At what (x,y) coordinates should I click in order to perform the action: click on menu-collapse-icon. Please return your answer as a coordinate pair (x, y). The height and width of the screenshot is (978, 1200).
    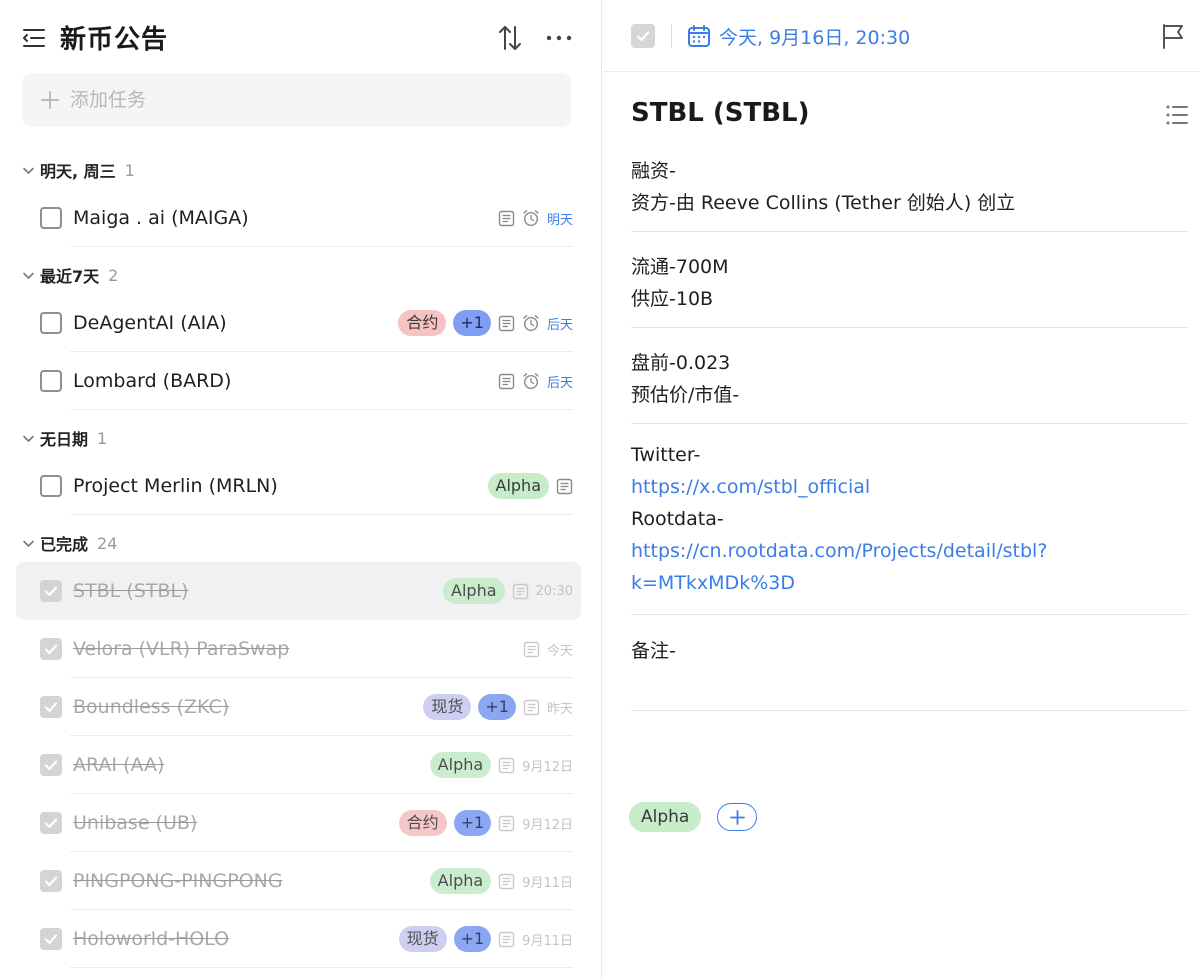
    Looking at the image, I should click on (35, 38).